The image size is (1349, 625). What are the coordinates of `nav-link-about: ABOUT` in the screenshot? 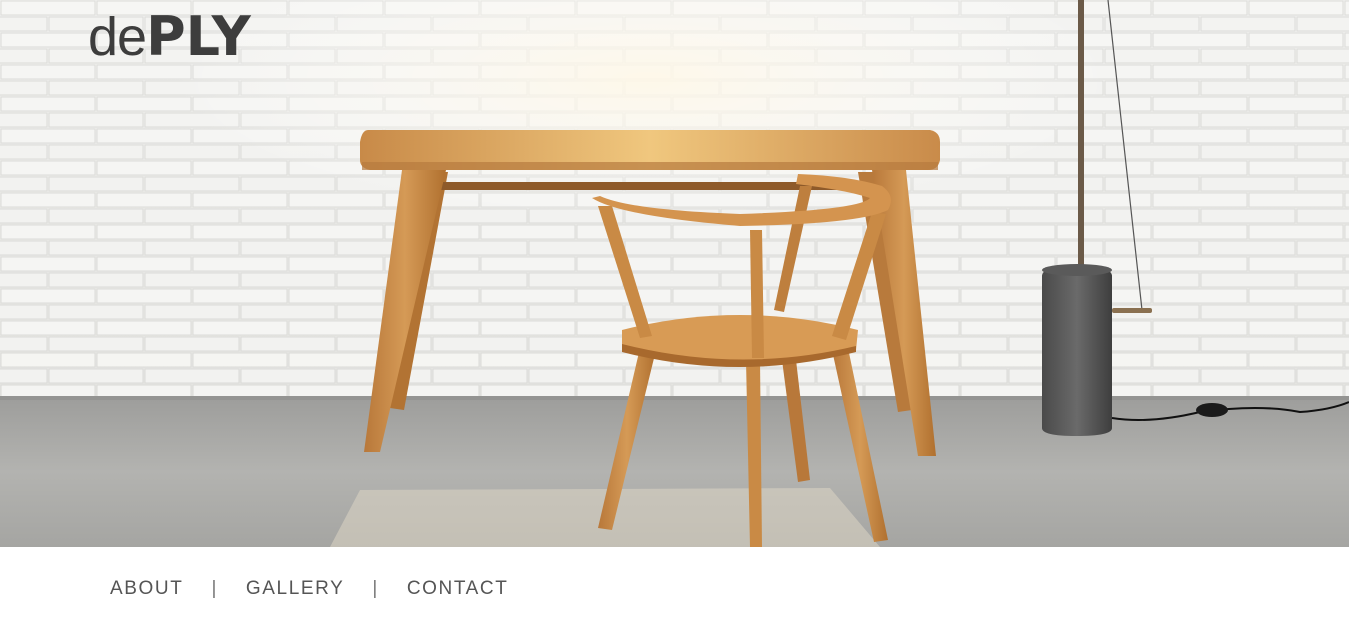 It's located at (146, 589).